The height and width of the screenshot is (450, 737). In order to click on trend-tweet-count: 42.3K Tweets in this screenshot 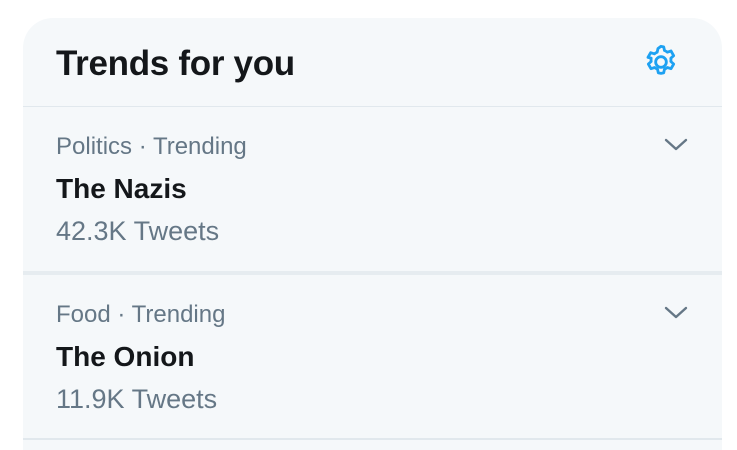, I will do `click(138, 231)`.